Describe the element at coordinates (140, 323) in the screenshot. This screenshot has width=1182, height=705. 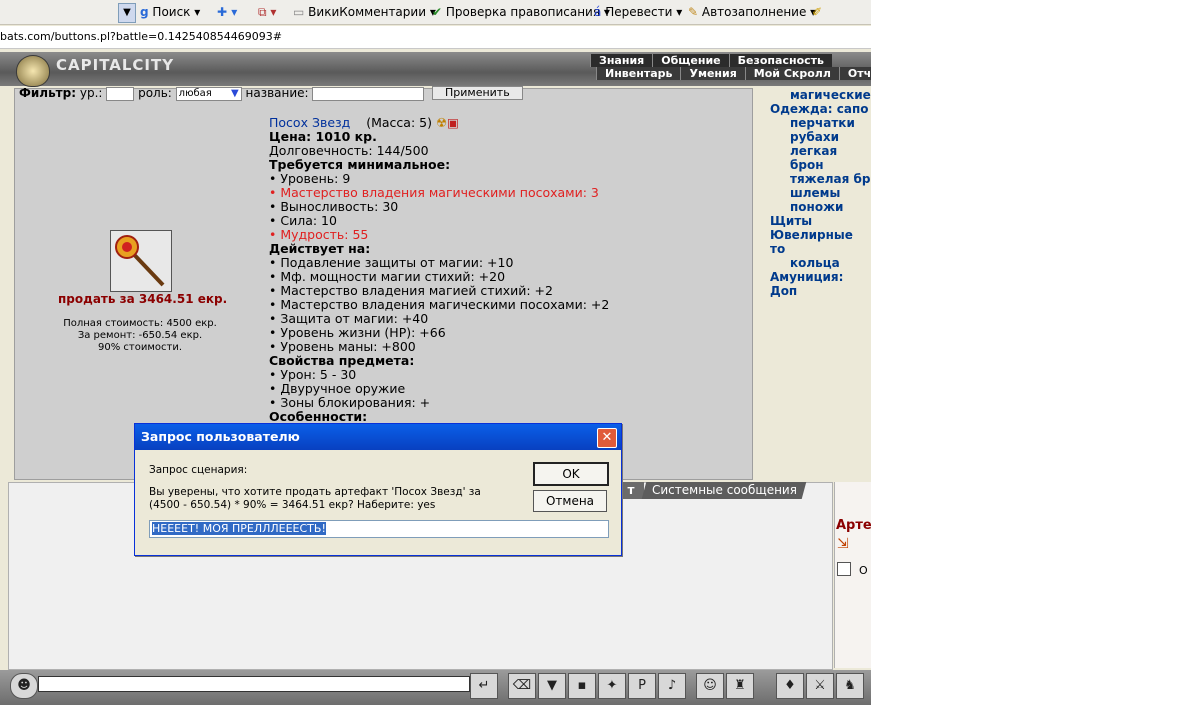
I see `full-cost: Полная стоимость: 4500 екр.` at that location.